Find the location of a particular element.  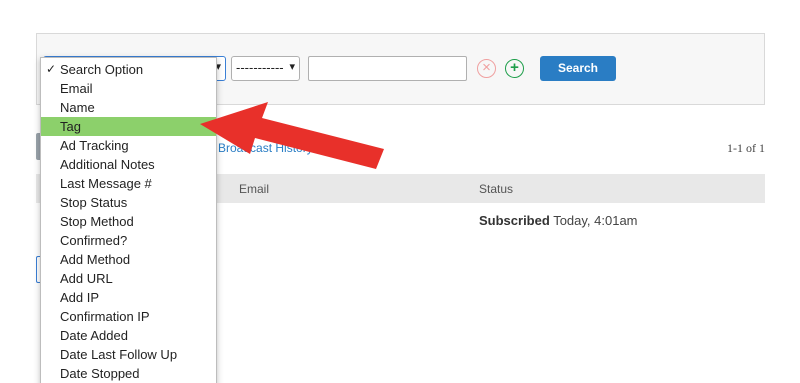

add-condition-icon: + is located at coordinates (514, 68).